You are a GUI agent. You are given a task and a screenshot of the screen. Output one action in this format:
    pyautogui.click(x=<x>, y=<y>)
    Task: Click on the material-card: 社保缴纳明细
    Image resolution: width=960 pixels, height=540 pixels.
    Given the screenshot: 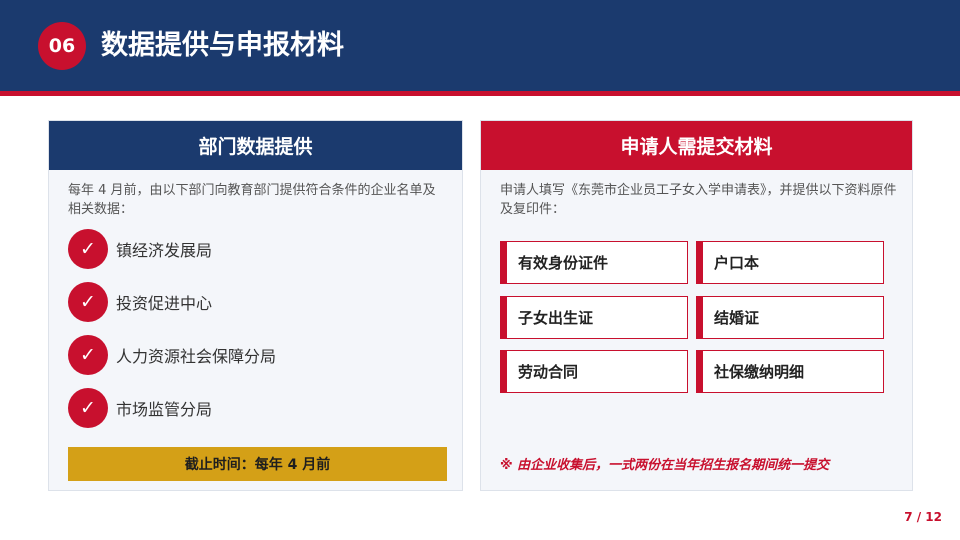 What is the action you would take?
    pyautogui.click(x=790, y=371)
    